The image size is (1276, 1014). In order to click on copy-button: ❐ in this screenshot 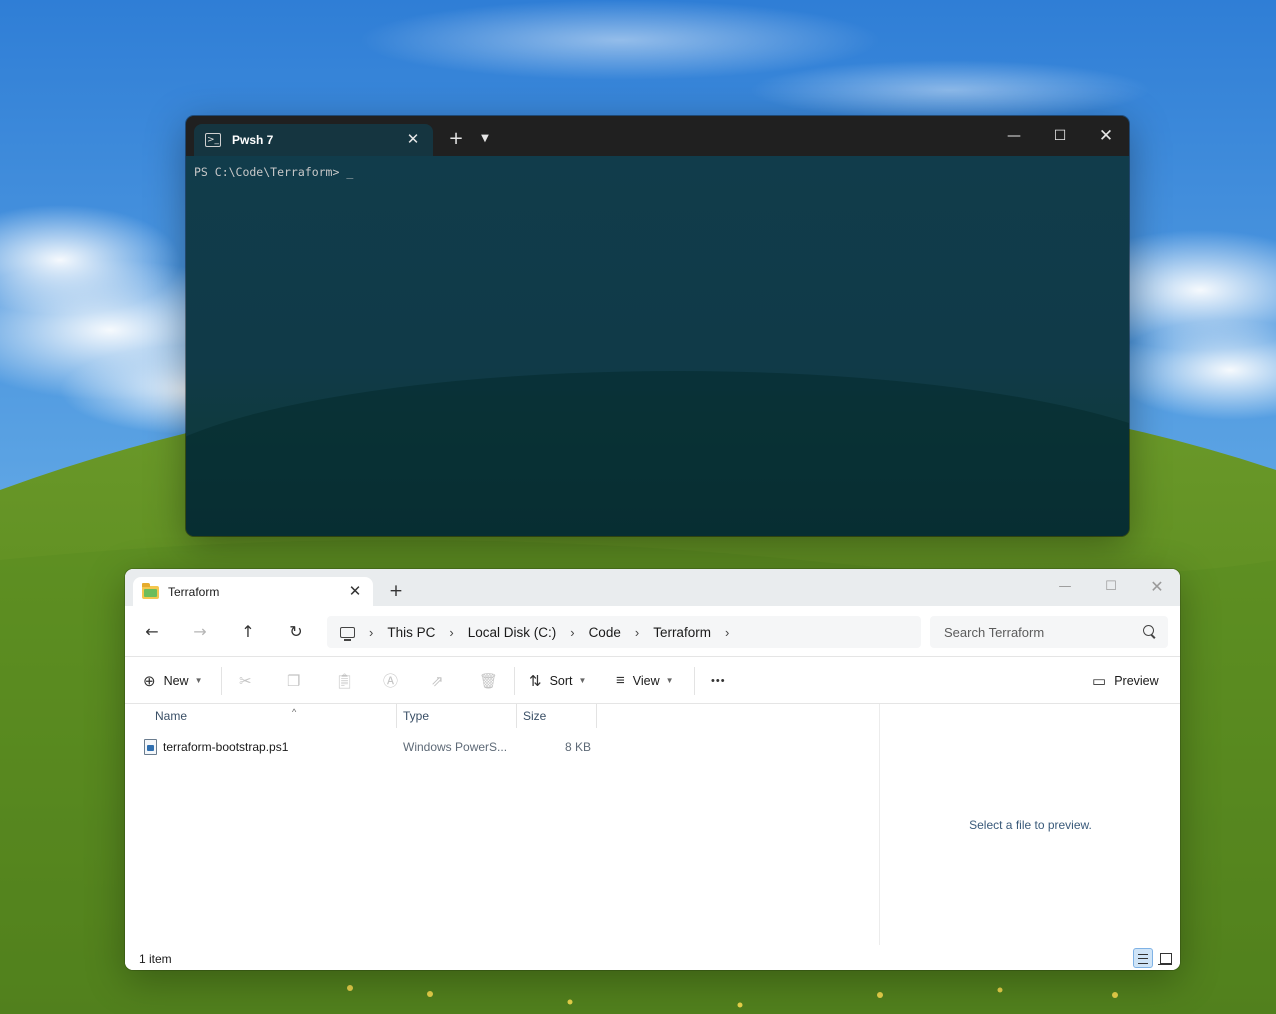, I will do `click(293, 680)`.